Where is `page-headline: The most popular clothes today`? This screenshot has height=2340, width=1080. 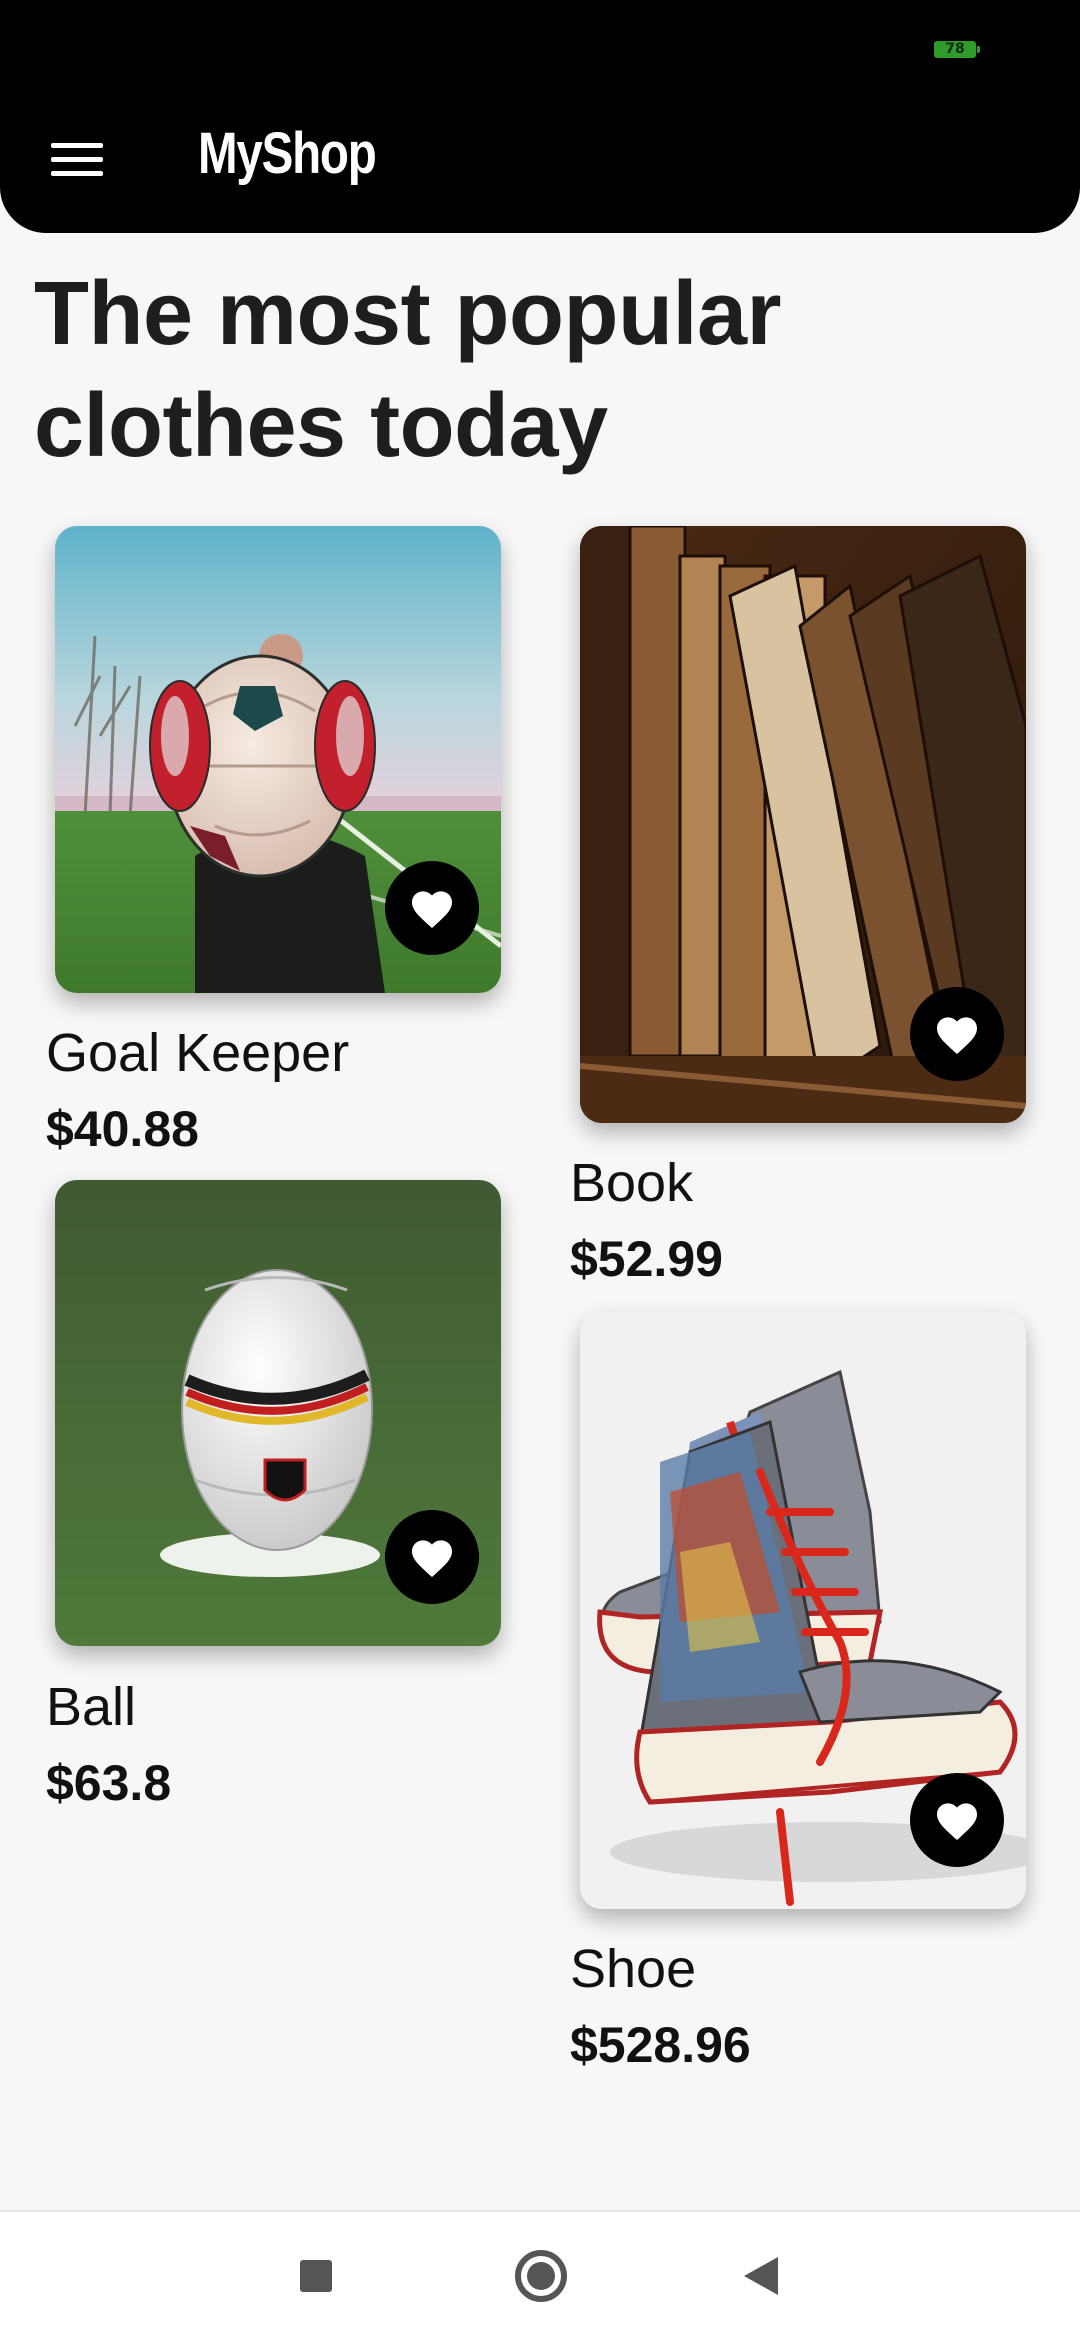
page-headline: The most popular clothes today is located at coordinates (408, 370).